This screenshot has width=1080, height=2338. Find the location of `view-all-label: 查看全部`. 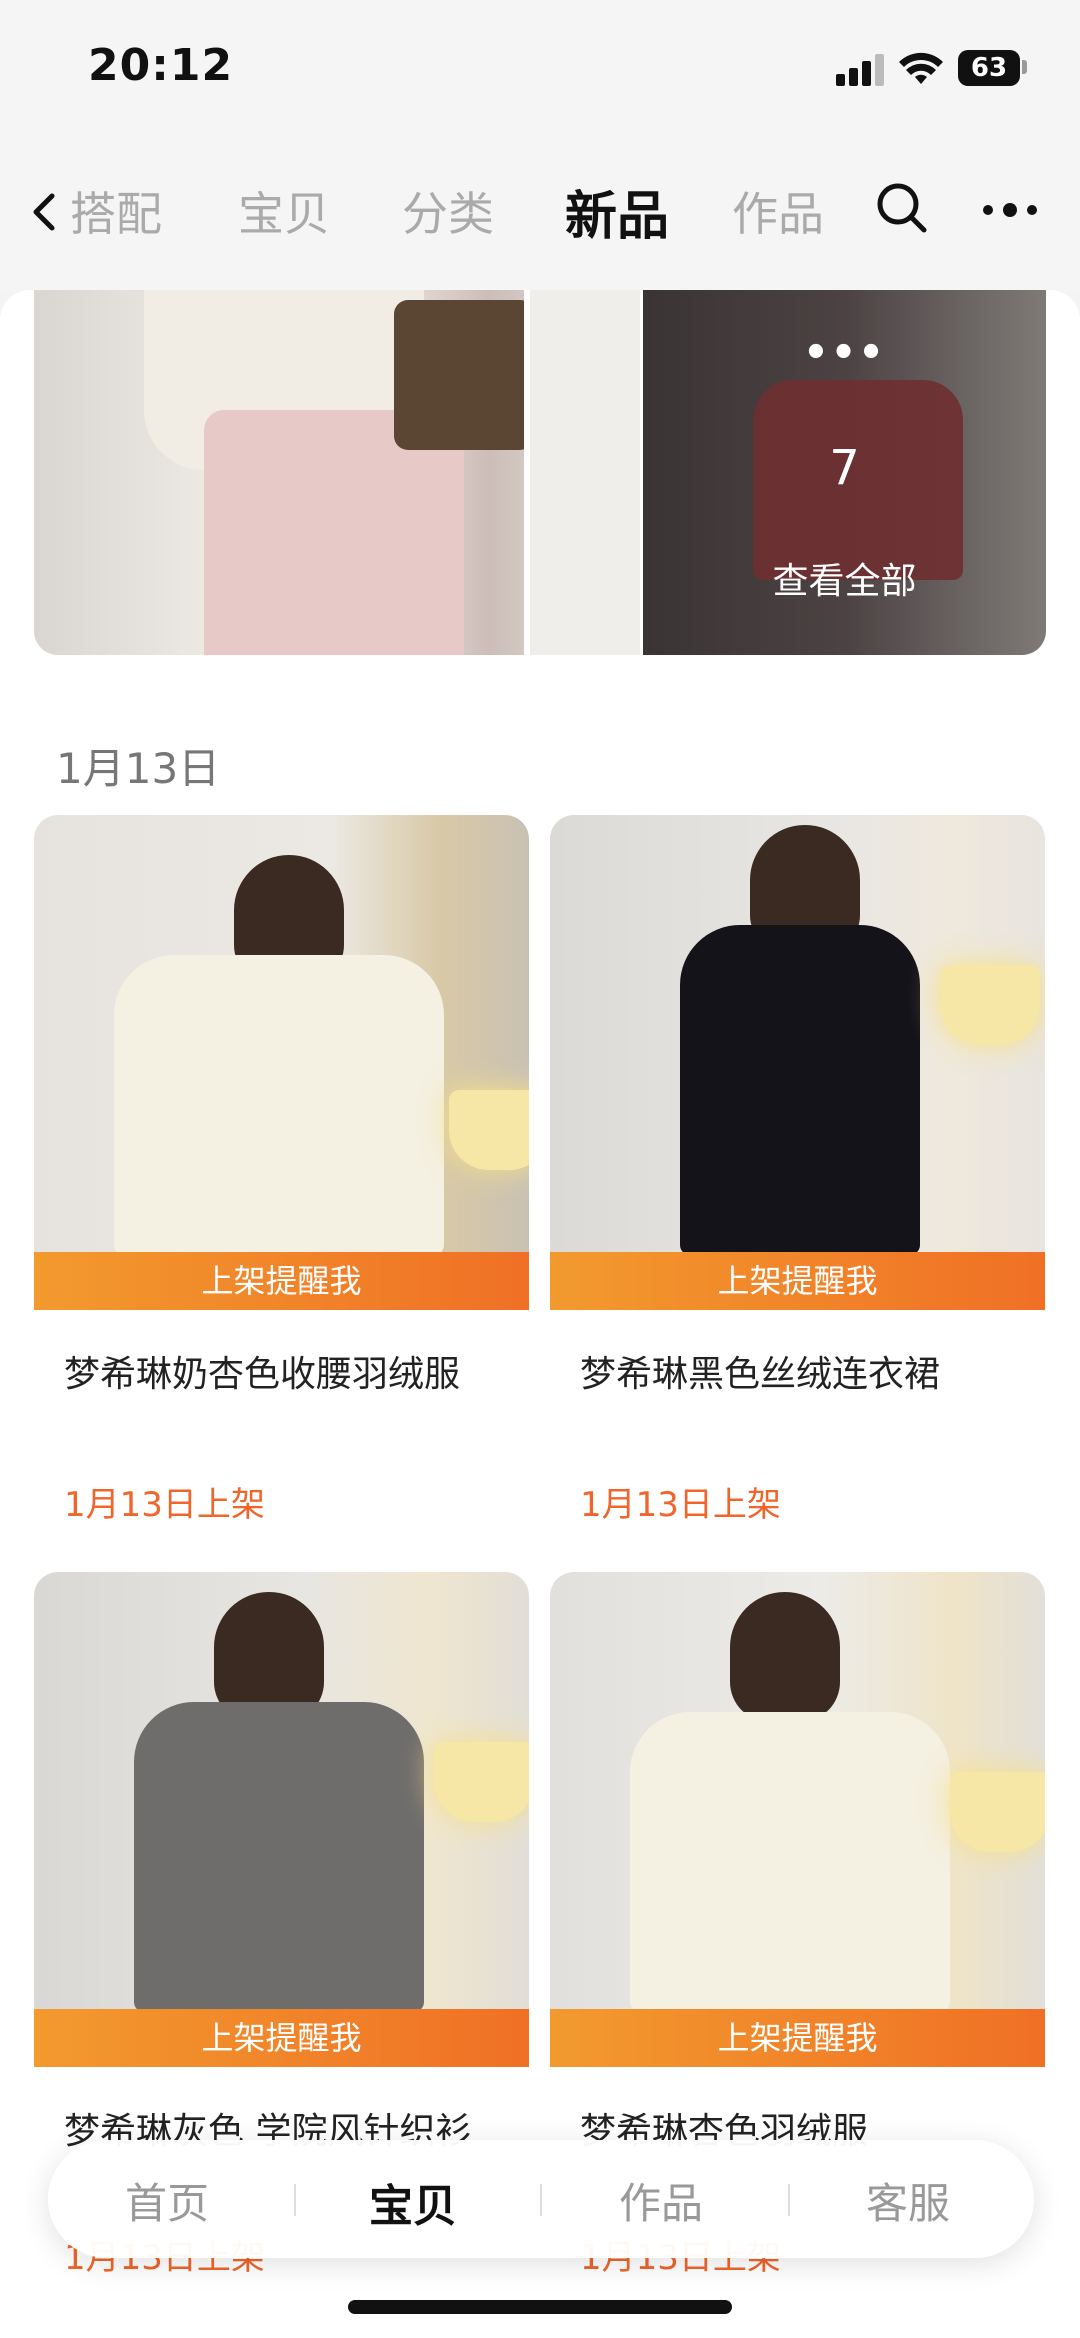

view-all-label: 查看全部 is located at coordinates (844, 578).